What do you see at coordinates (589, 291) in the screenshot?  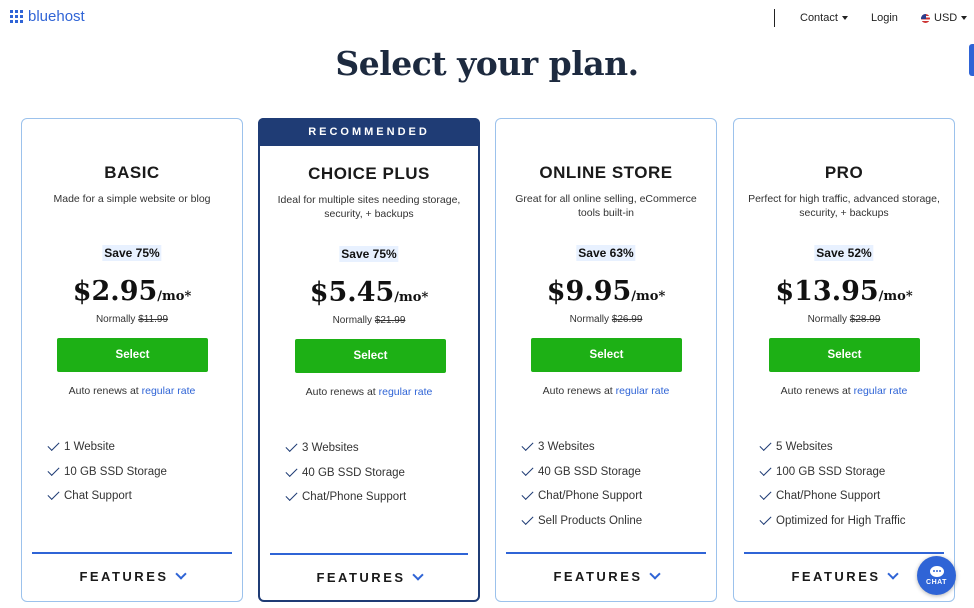 I see `price-amount: $9.95` at bounding box center [589, 291].